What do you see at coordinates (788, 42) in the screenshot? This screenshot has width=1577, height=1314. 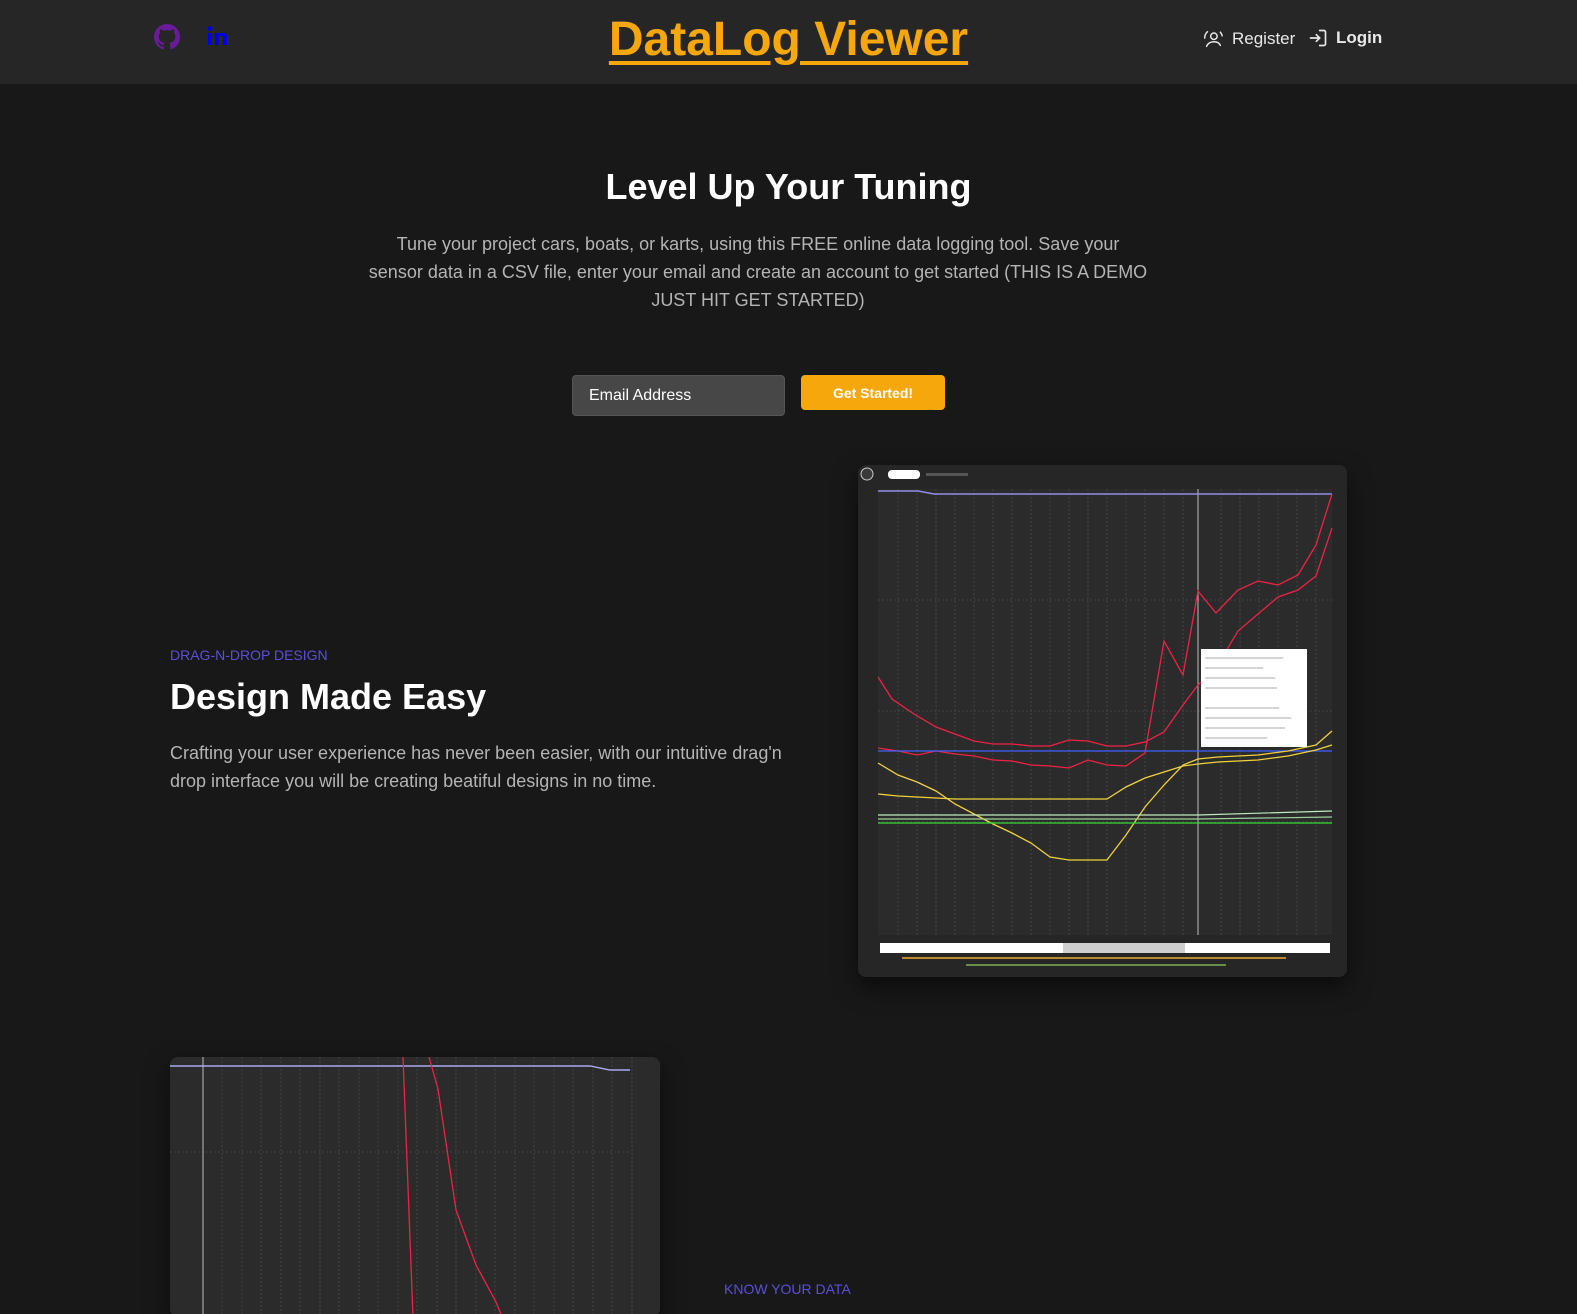 I see `top-navbar: DataLog Viewer Register Login` at bounding box center [788, 42].